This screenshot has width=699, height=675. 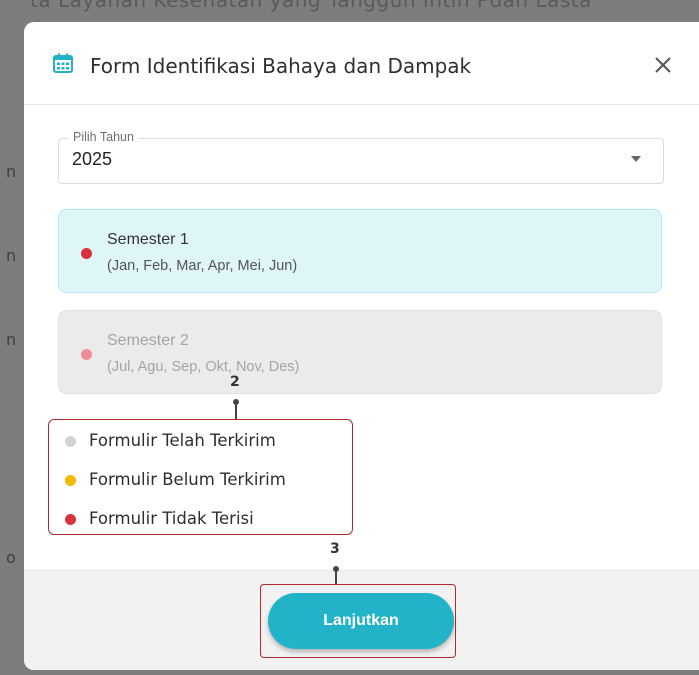 What do you see at coordinates (182, 440) in the screenshot?
I see `legend-label: Formulir Telah Terkirim` at bounding box center [182, 440].